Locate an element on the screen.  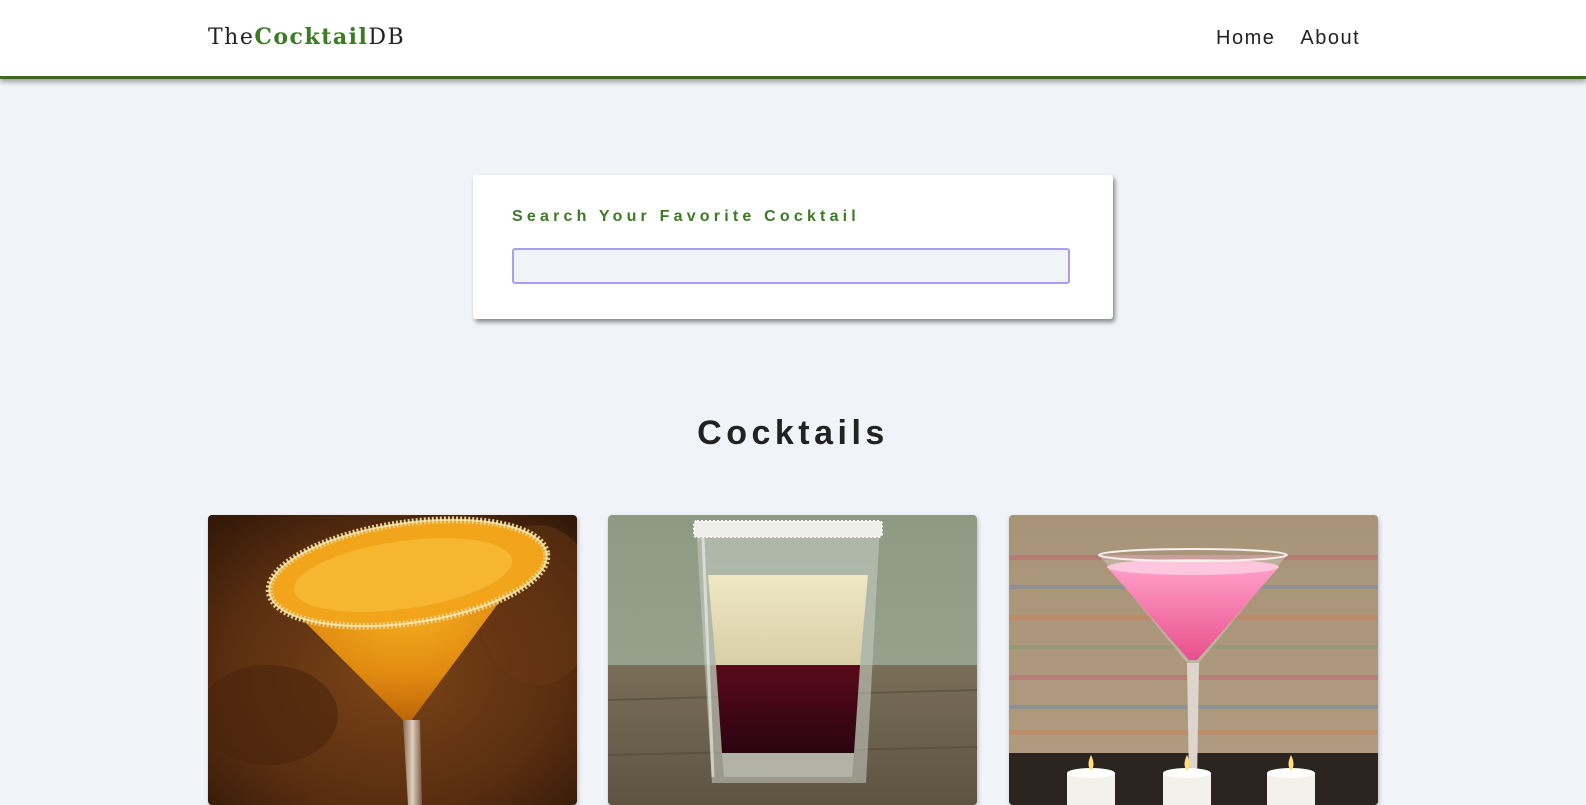
logo-prefix: The is located at coordinates (231, 37).